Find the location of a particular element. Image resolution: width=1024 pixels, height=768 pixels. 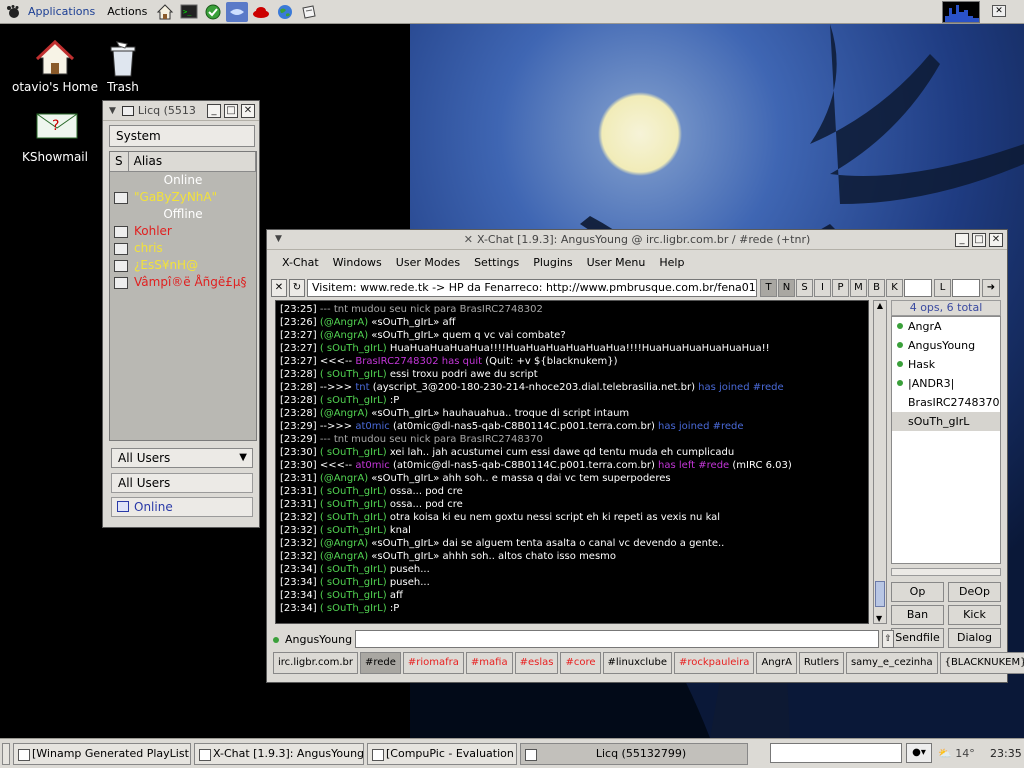

globe-launcher-icon is located at coordinates (285, 12).